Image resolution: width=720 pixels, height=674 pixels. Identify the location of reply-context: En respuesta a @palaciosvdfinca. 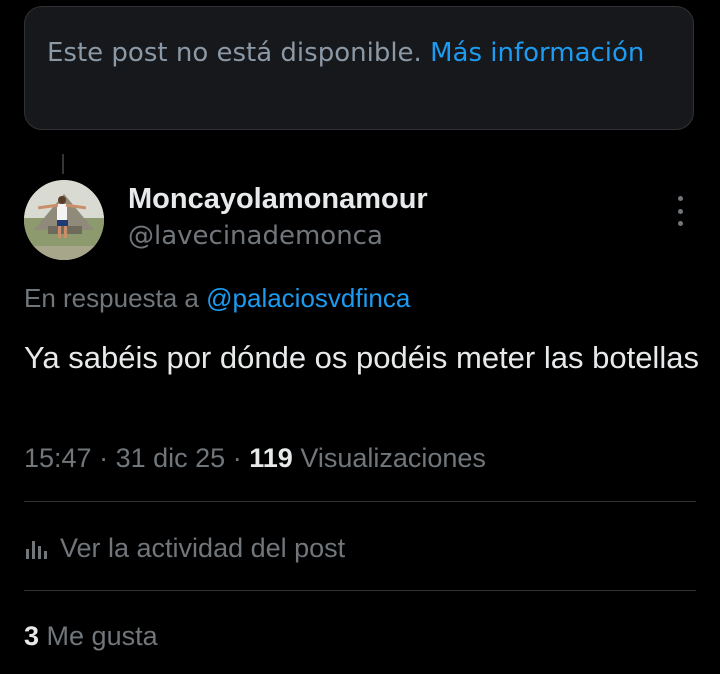
(217, 298).